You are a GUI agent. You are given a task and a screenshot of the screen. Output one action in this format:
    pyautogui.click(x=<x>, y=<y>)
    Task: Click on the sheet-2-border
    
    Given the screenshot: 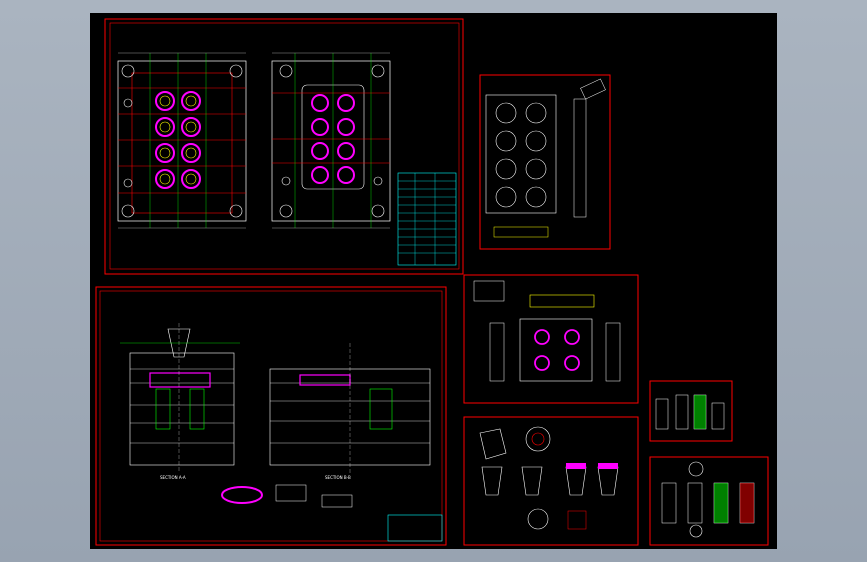 What is the action you would take?
    pyautogui.click(x=545, y=162)
    